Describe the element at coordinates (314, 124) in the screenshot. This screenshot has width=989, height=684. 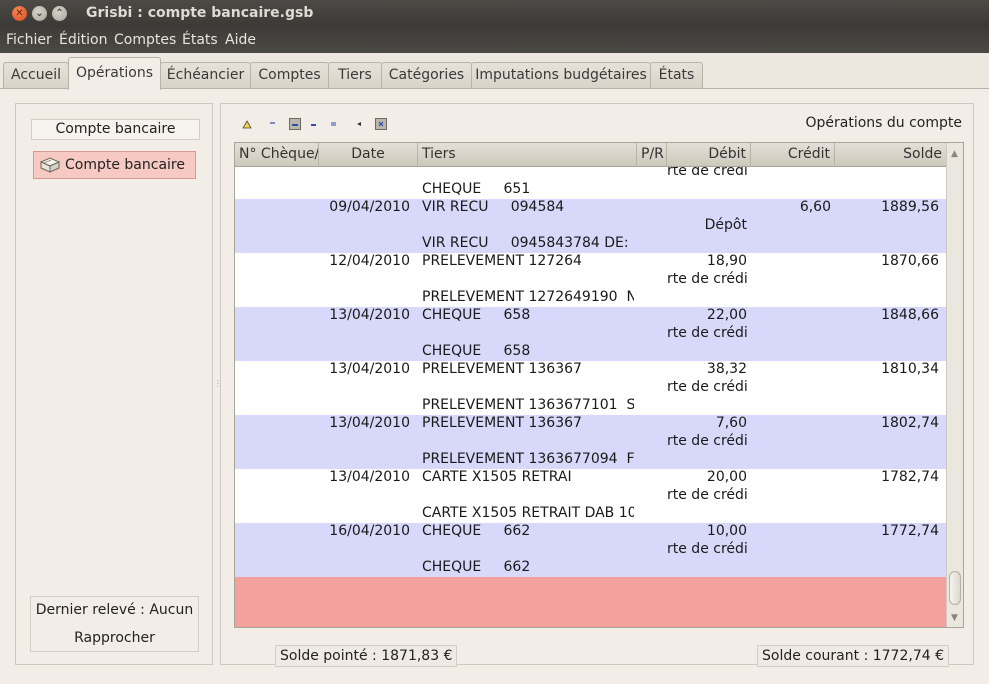
I see `edit-transaction-icon` at that location.